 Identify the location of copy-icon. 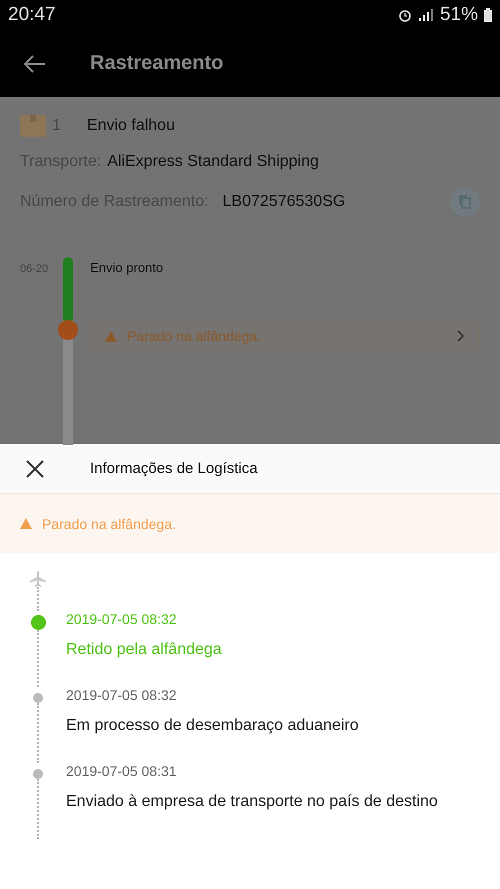
(465, 202).